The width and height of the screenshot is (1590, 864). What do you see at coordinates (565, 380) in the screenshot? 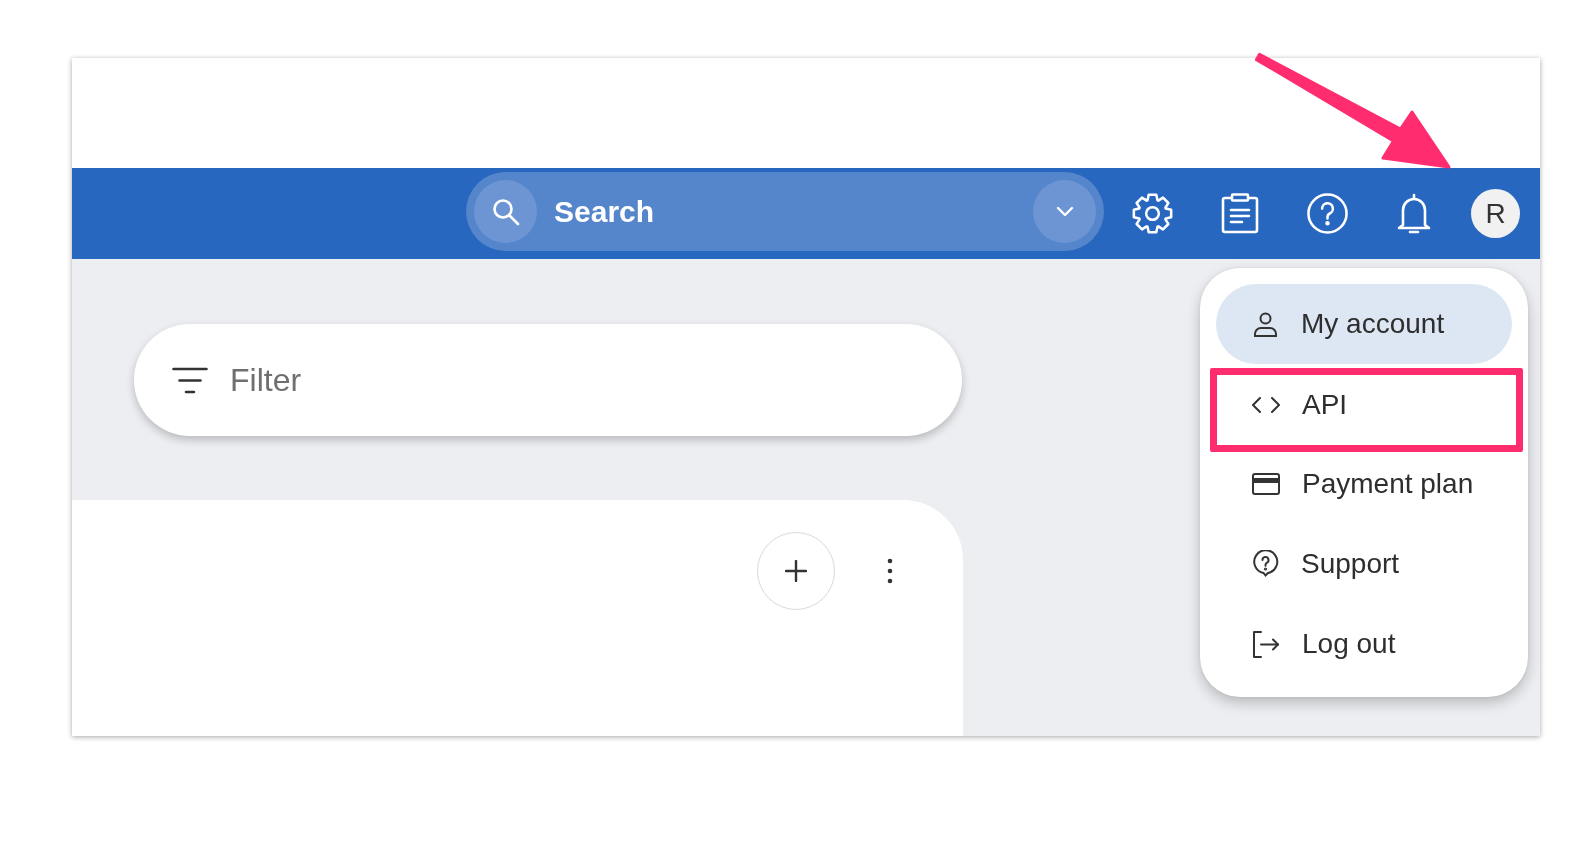
I see `filter-input: Filter` at bounding box center [565, 380].